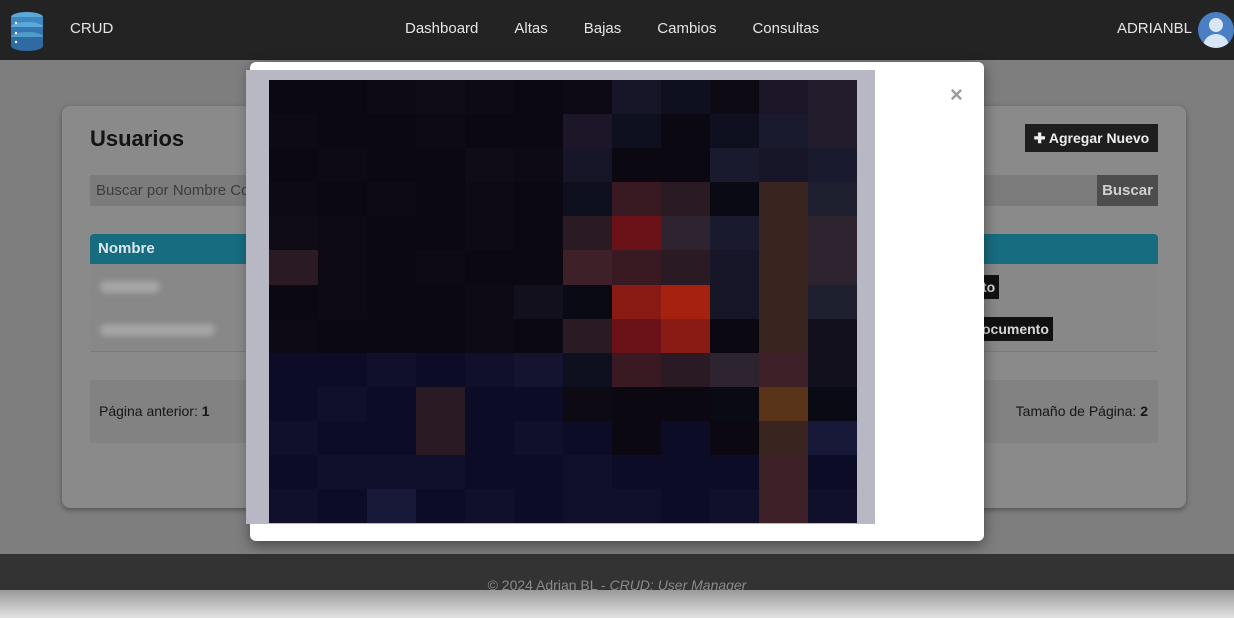 The image size is (1234, 618). I want to click on close-icon: ×, so click(956, 95).